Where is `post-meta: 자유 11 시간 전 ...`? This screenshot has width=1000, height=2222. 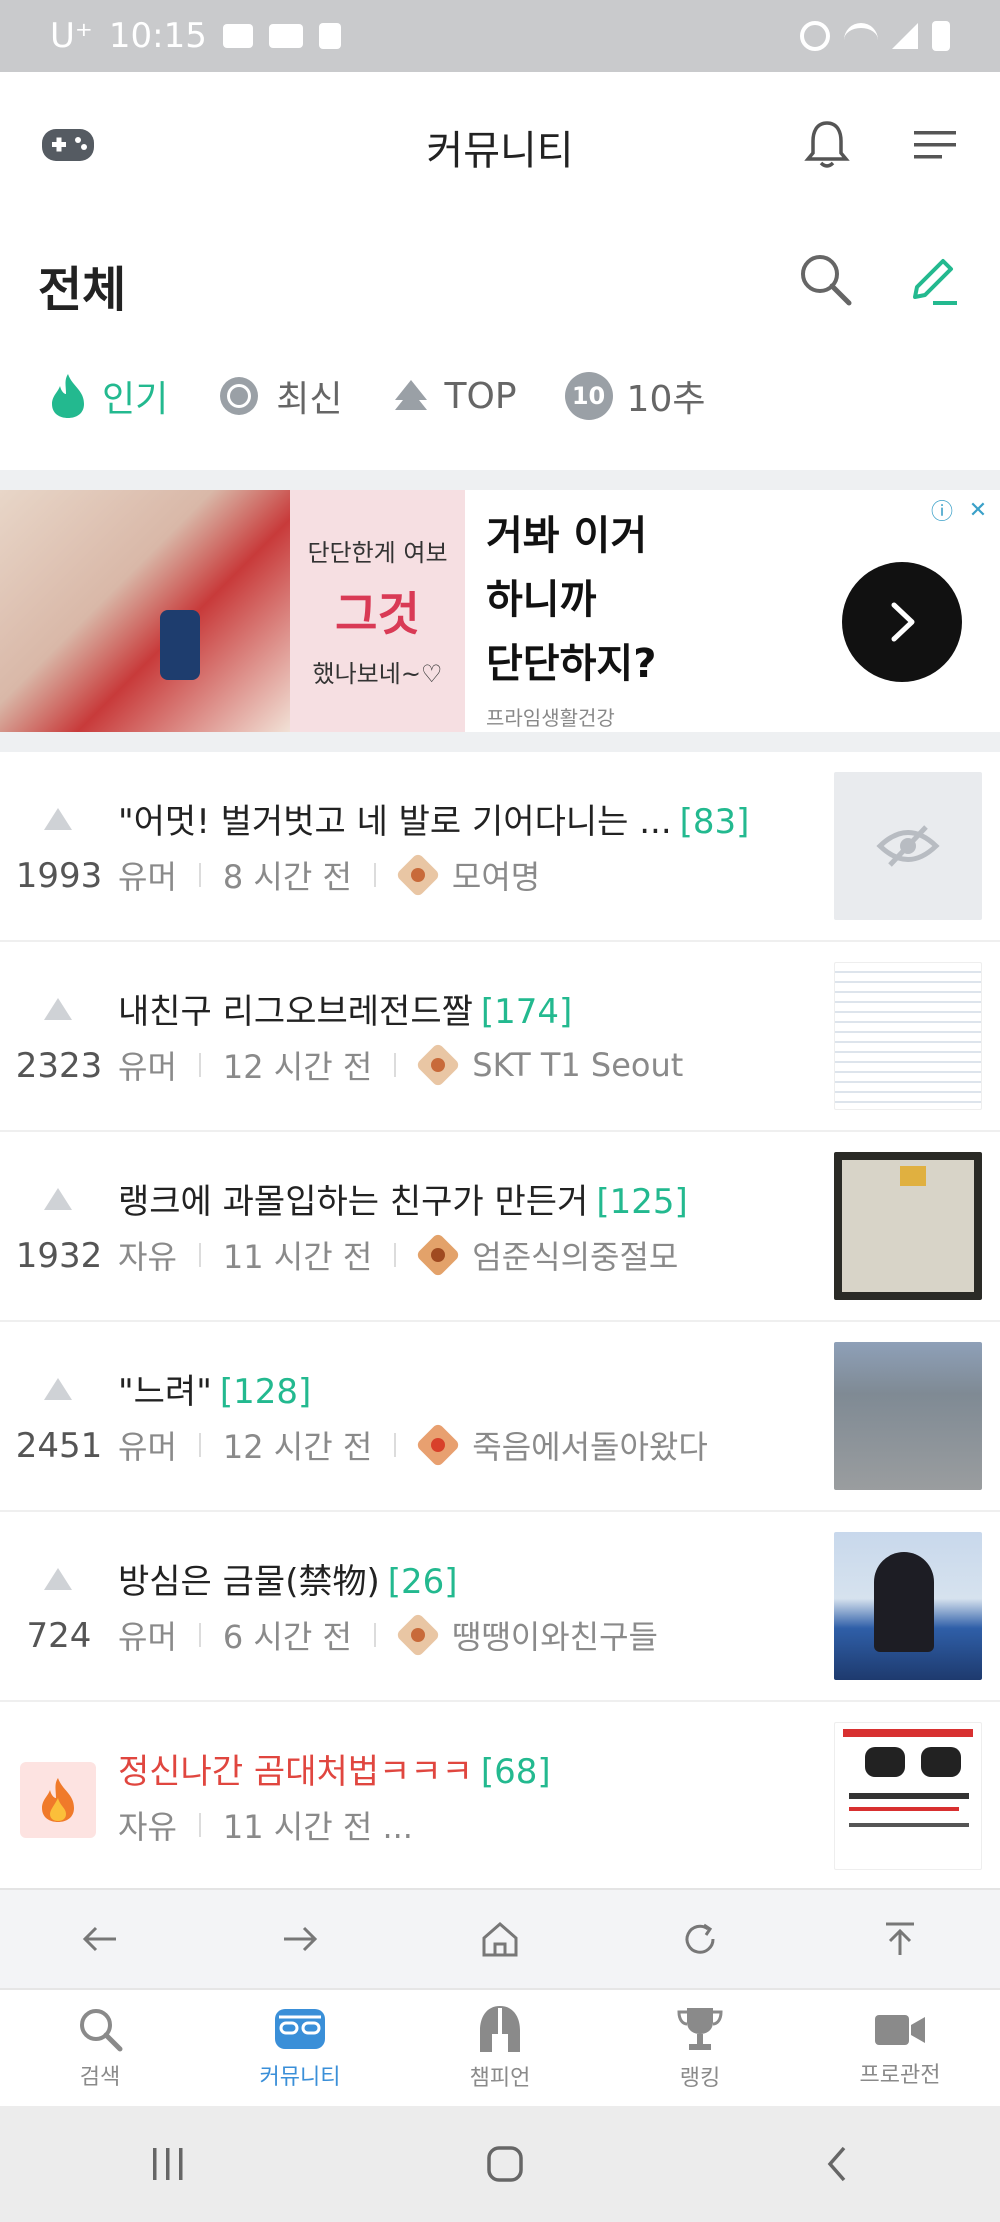 post-meta: 자유 11 시간 전 ... is located at coordinates (265, 1825).